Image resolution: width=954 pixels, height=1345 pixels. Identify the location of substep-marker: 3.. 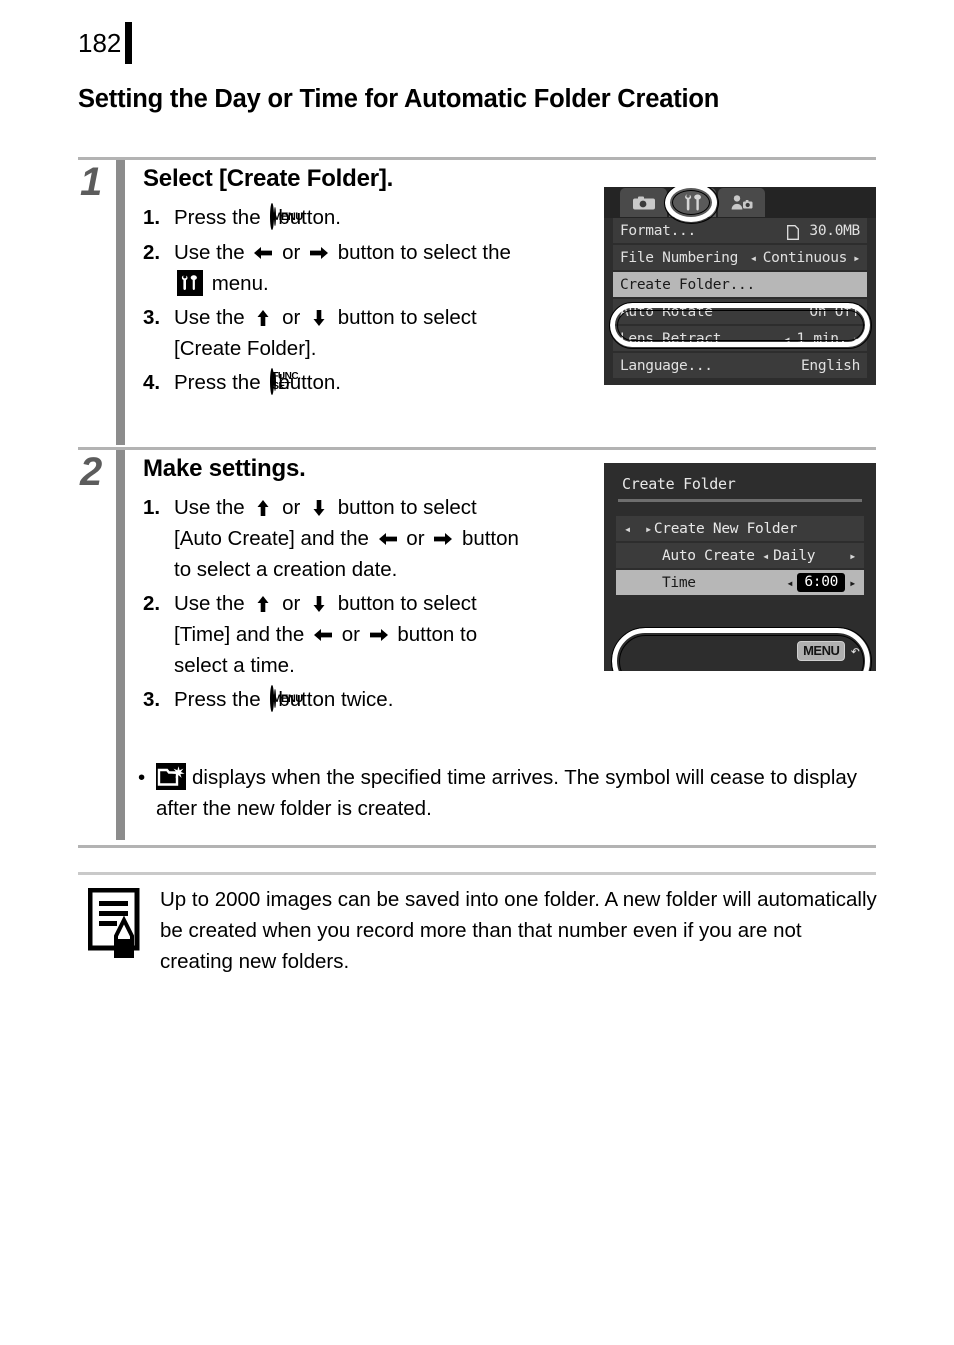
(152, 318).